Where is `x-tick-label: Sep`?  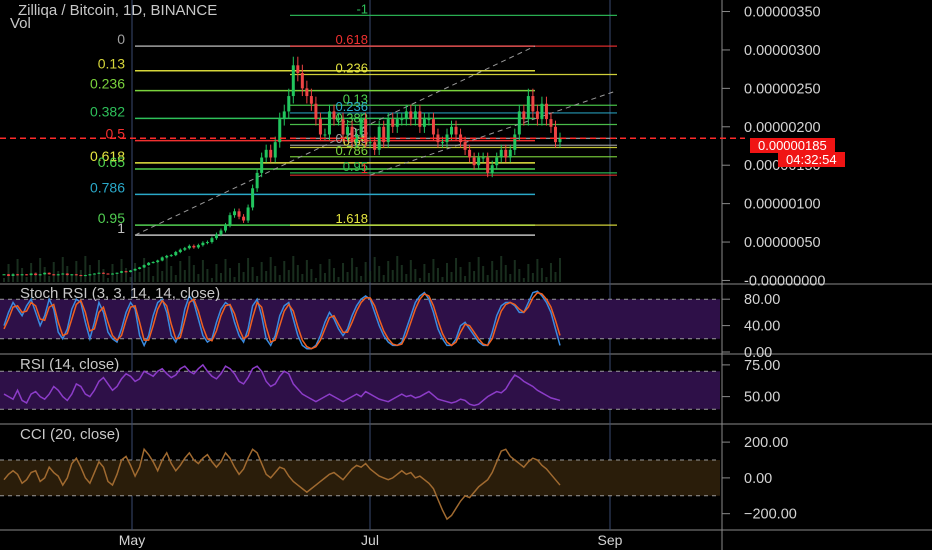
x-tick-label: Sep is located at coordinates (610, 540).